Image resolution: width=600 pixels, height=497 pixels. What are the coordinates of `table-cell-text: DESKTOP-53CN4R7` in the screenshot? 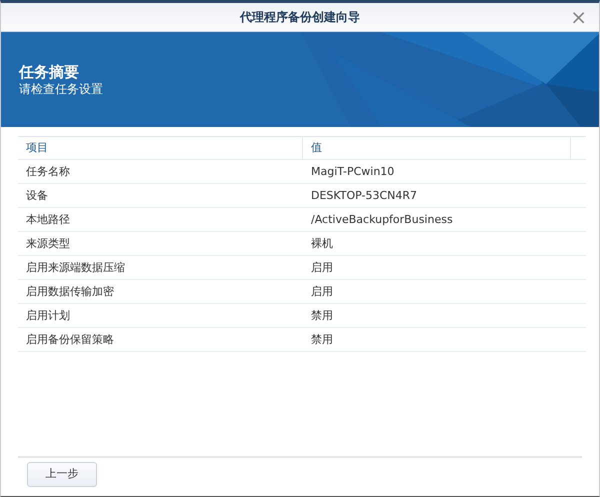 It's located at (364, 196).